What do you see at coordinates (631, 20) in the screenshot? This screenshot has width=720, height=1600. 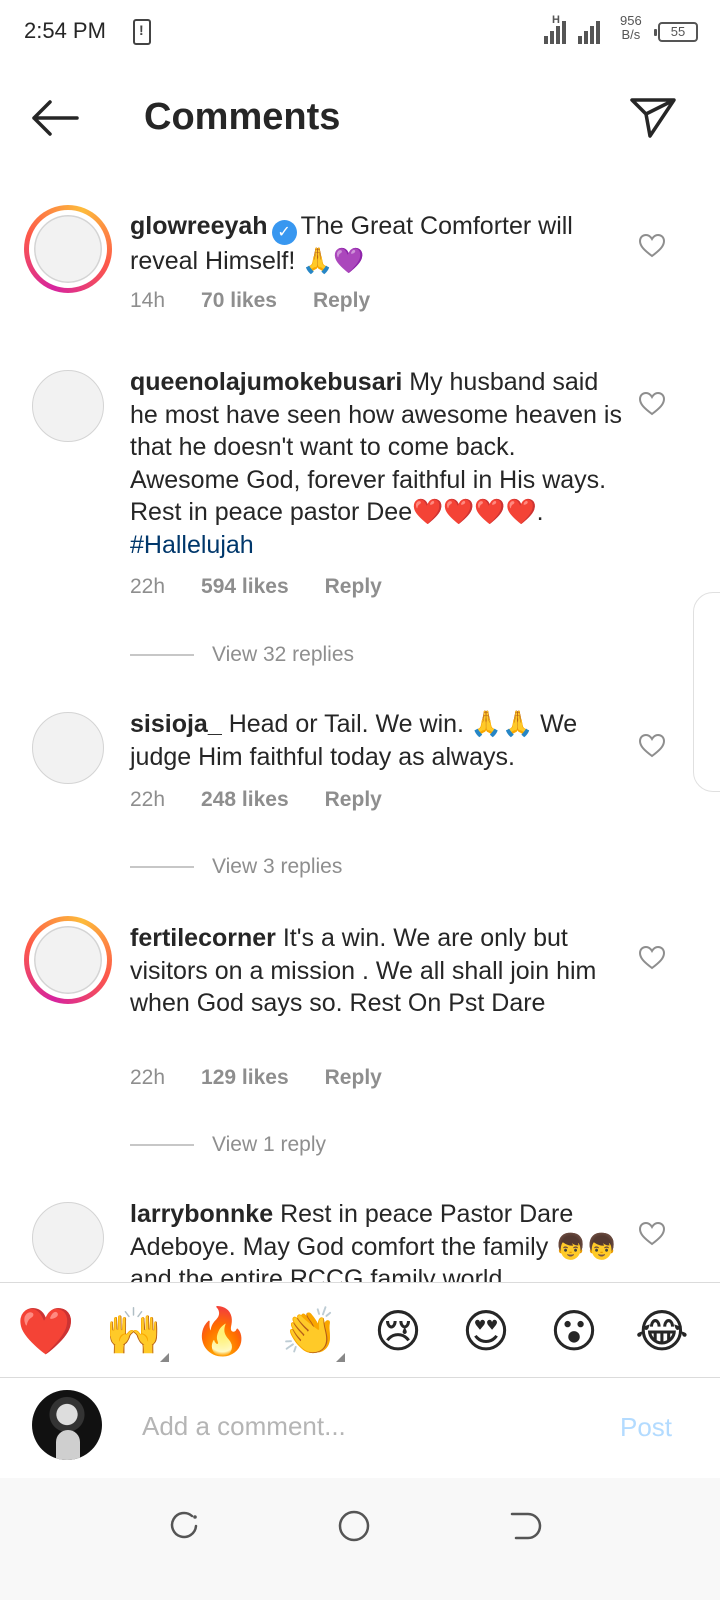 I see `net-speed-value: 956` at bounding box center [631, 20].